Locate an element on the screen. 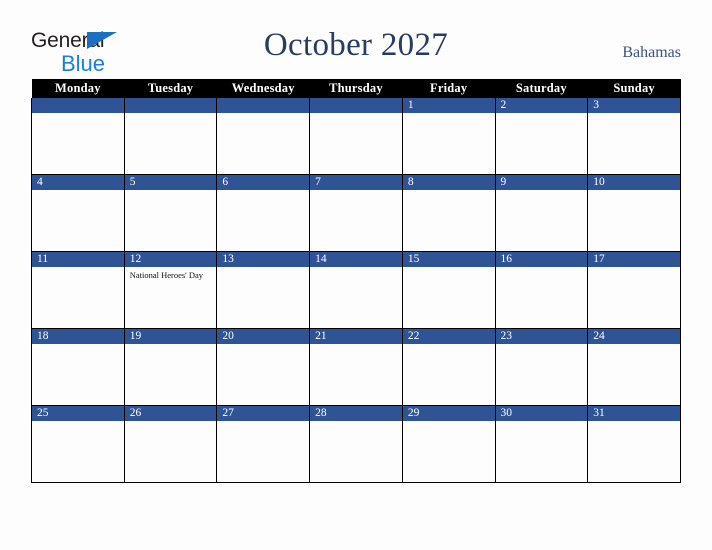 The height and width of the screenshot is (550, 712). day-cell-content: 17 is located at coordinates (634, 290).